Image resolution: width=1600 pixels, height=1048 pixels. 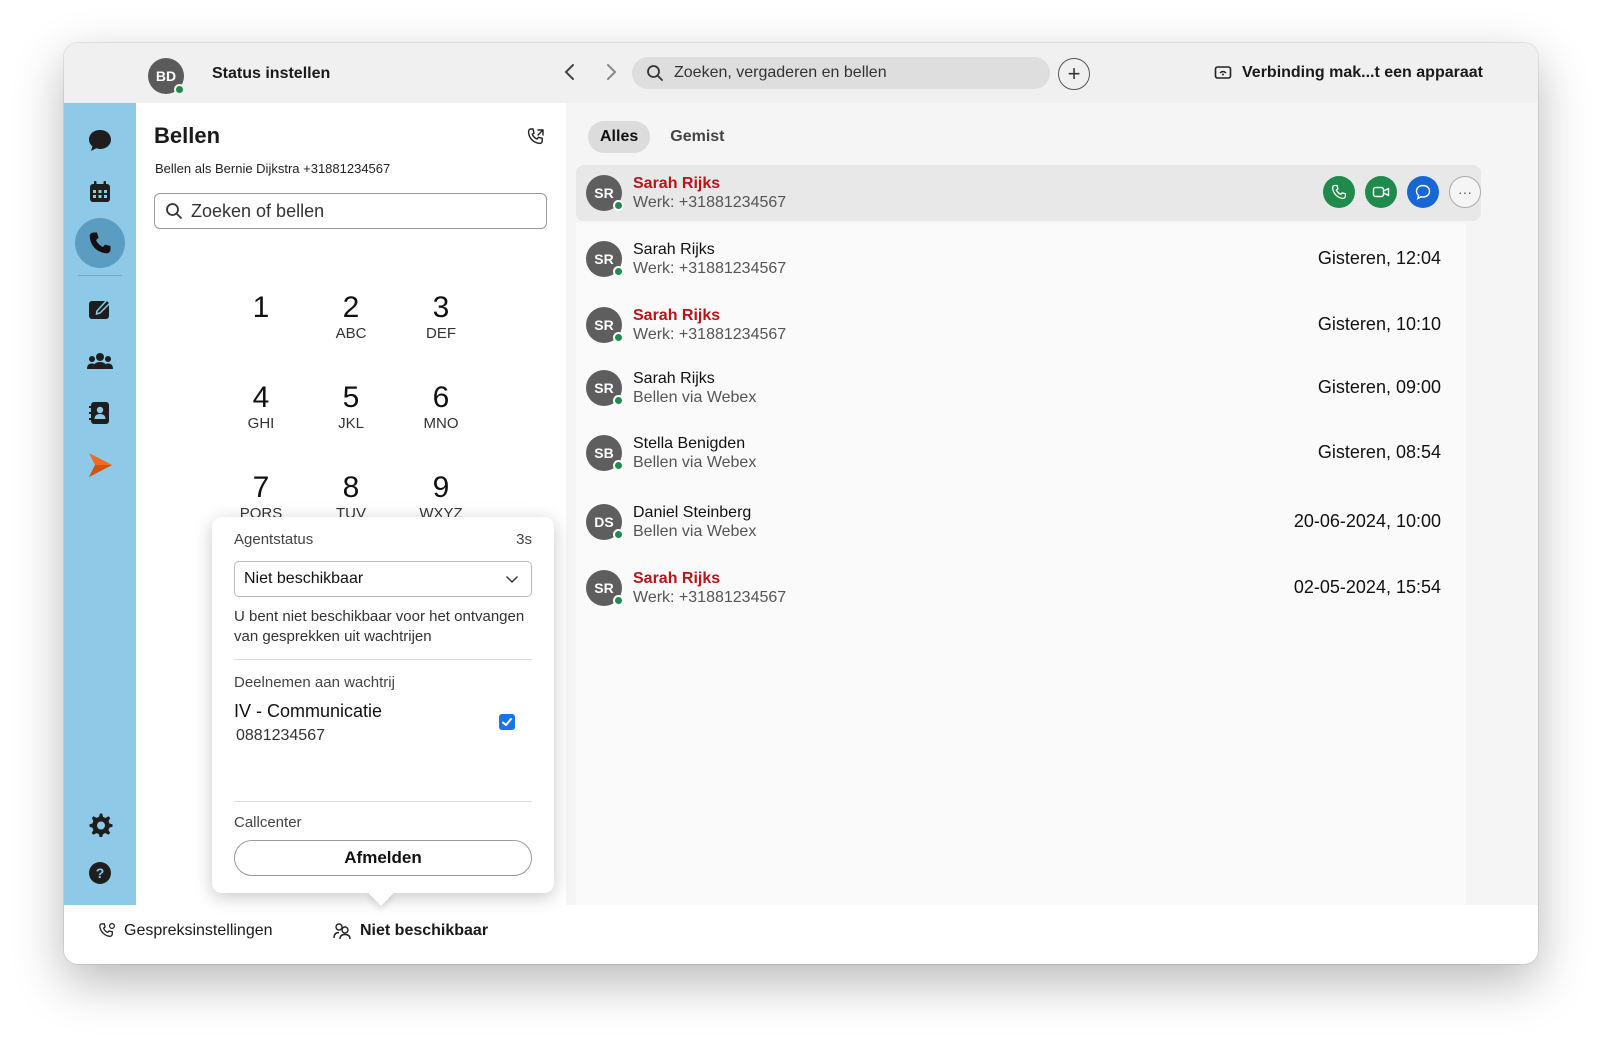 What do you see at coordinates (100, 192) in the screenshot?
I see `calendar-icon` at bounding box center [100, 192].